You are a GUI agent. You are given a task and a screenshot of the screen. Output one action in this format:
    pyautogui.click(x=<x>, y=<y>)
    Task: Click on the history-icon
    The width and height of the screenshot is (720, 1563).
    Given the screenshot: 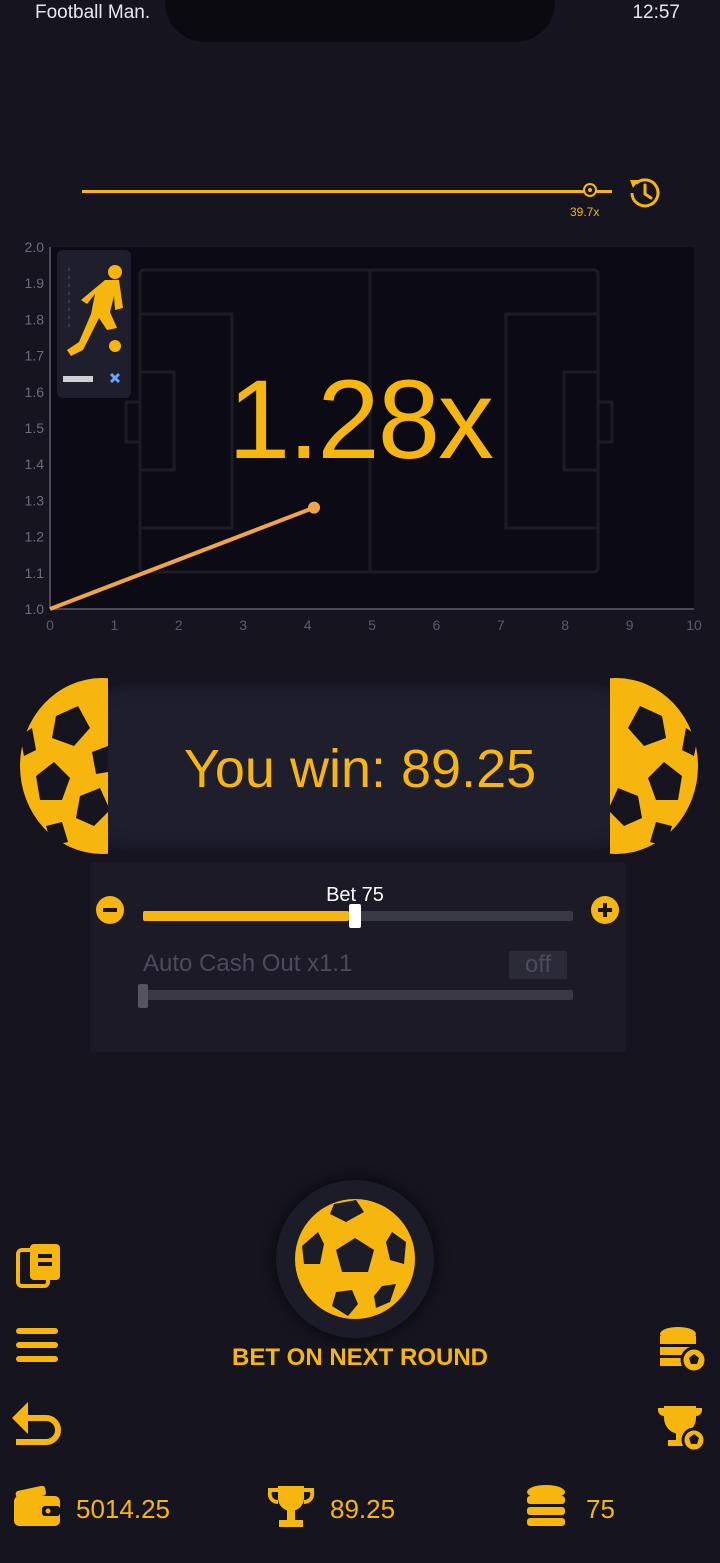 What is the action you would take?
    pyautogui.click(x=645, y=193)
    